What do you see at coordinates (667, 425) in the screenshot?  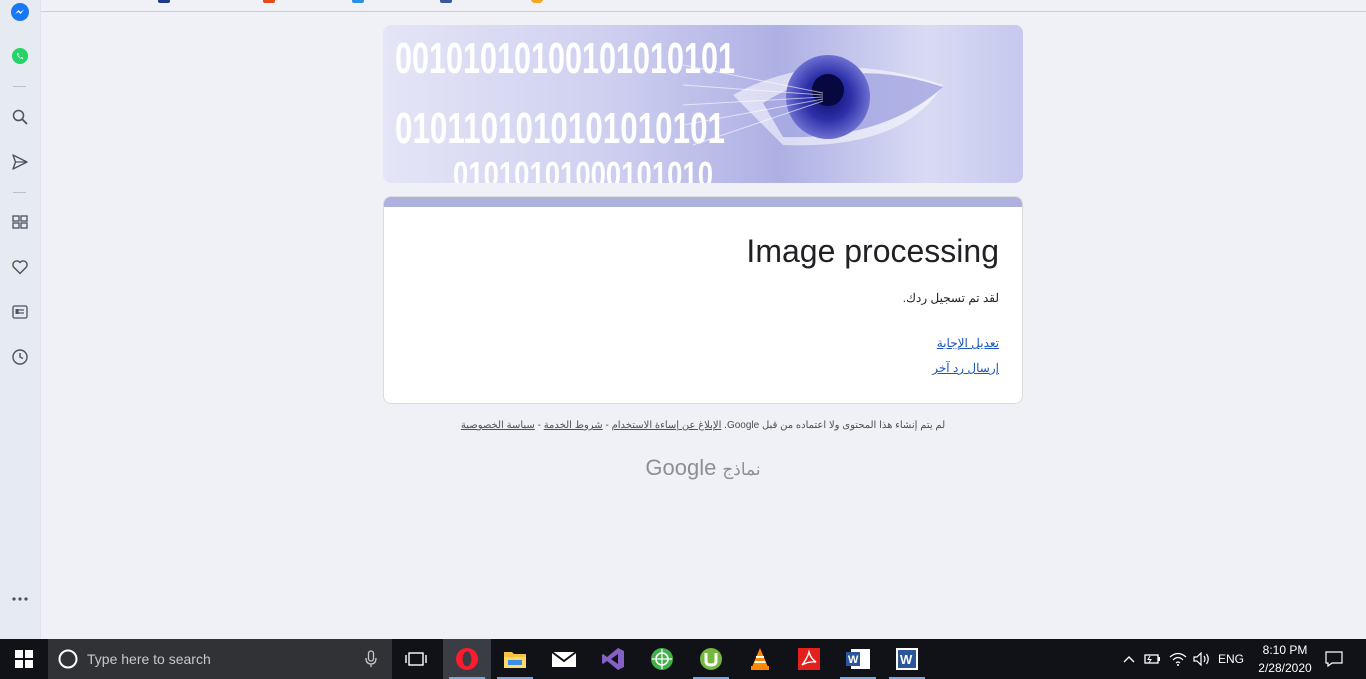 I see `report-abuse-link: الإبلاغ عن إساءة الاستخدام` at bounding box center [667, 425].